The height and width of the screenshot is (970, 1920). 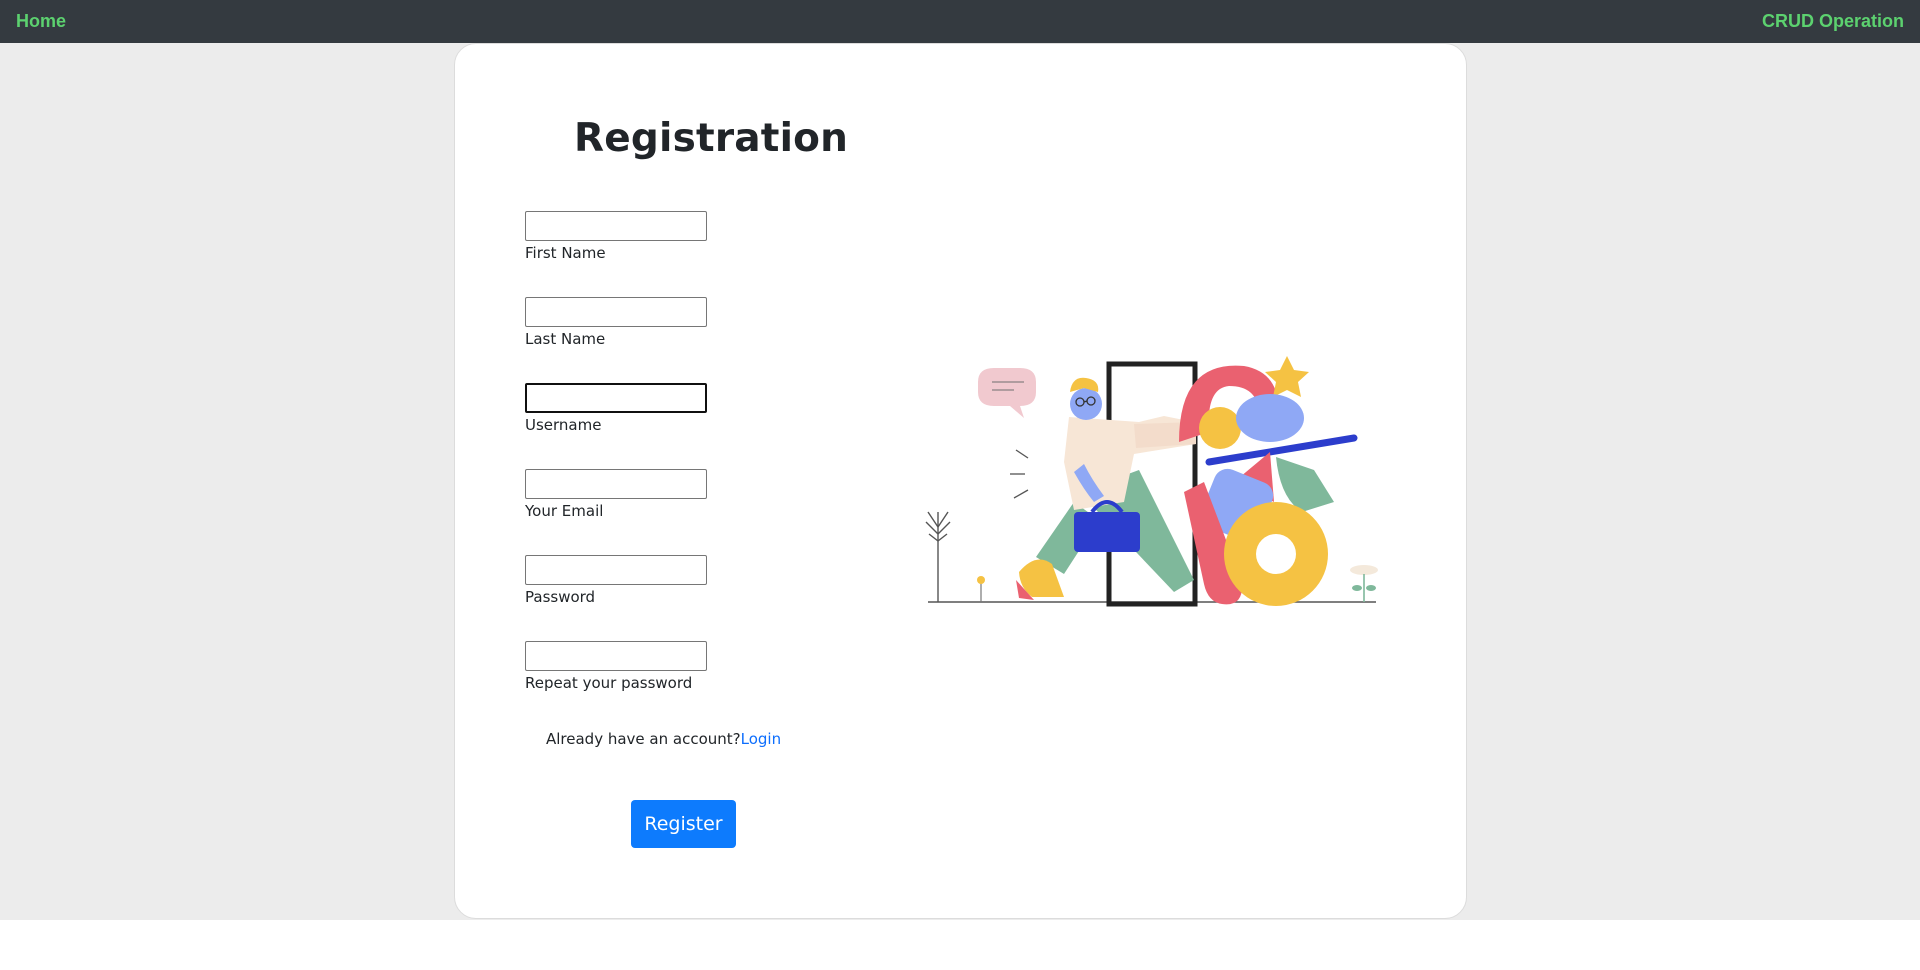 What do you see at coordinates (761, 739) in the screenshot?
I see `login-link: Login` at bounding box center [761, 739].